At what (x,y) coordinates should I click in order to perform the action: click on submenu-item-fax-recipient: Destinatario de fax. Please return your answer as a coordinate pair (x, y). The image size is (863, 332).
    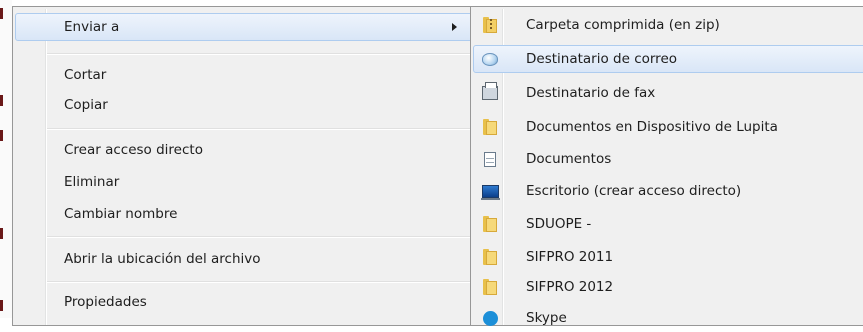
    Looking at the image, I should click on (668, 93).